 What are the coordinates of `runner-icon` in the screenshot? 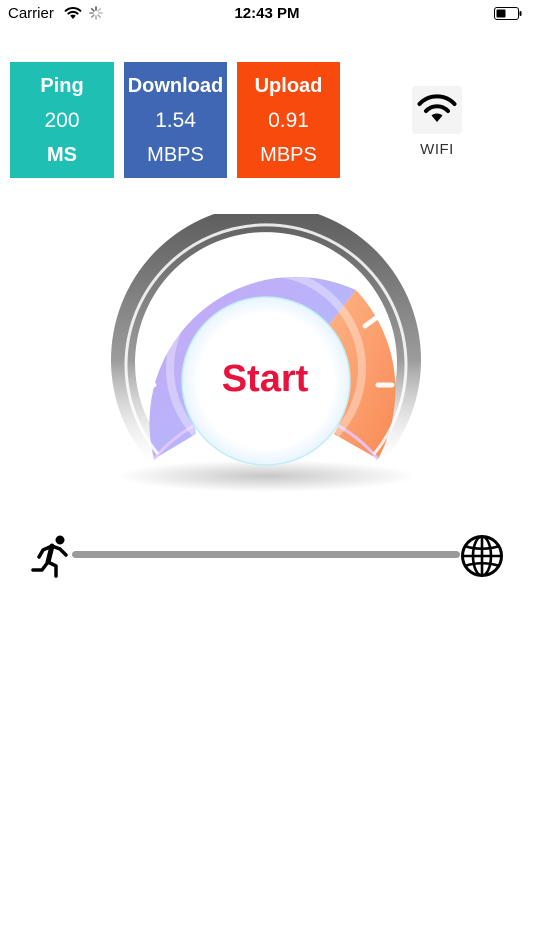 It's located at (49, 556).